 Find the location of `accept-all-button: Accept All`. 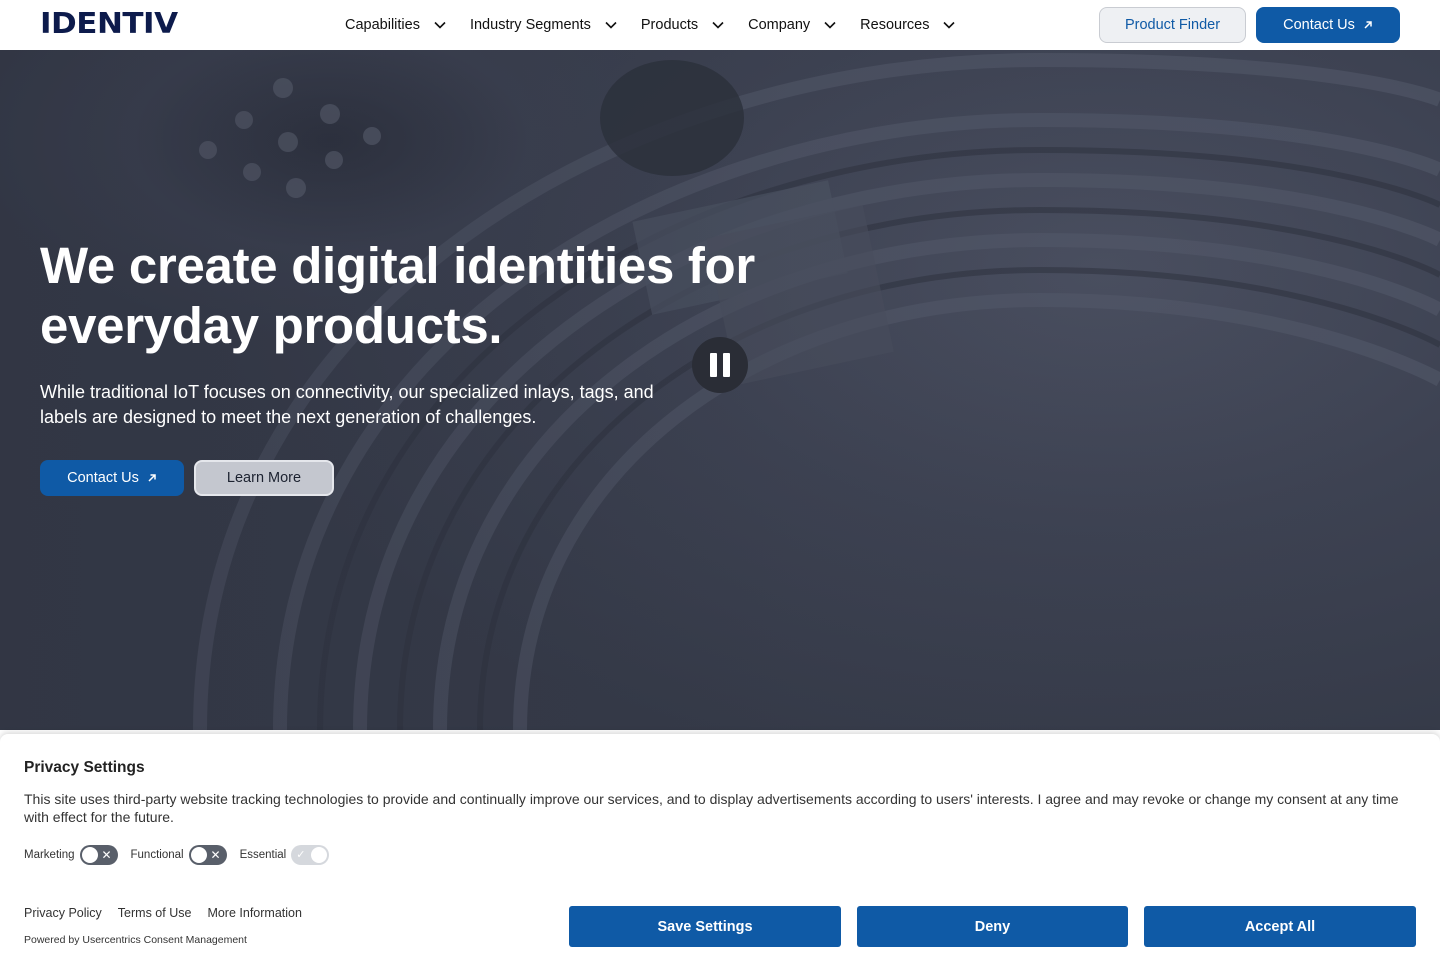

accept-all-button: Accept All is located at coordinates (1280, 926).